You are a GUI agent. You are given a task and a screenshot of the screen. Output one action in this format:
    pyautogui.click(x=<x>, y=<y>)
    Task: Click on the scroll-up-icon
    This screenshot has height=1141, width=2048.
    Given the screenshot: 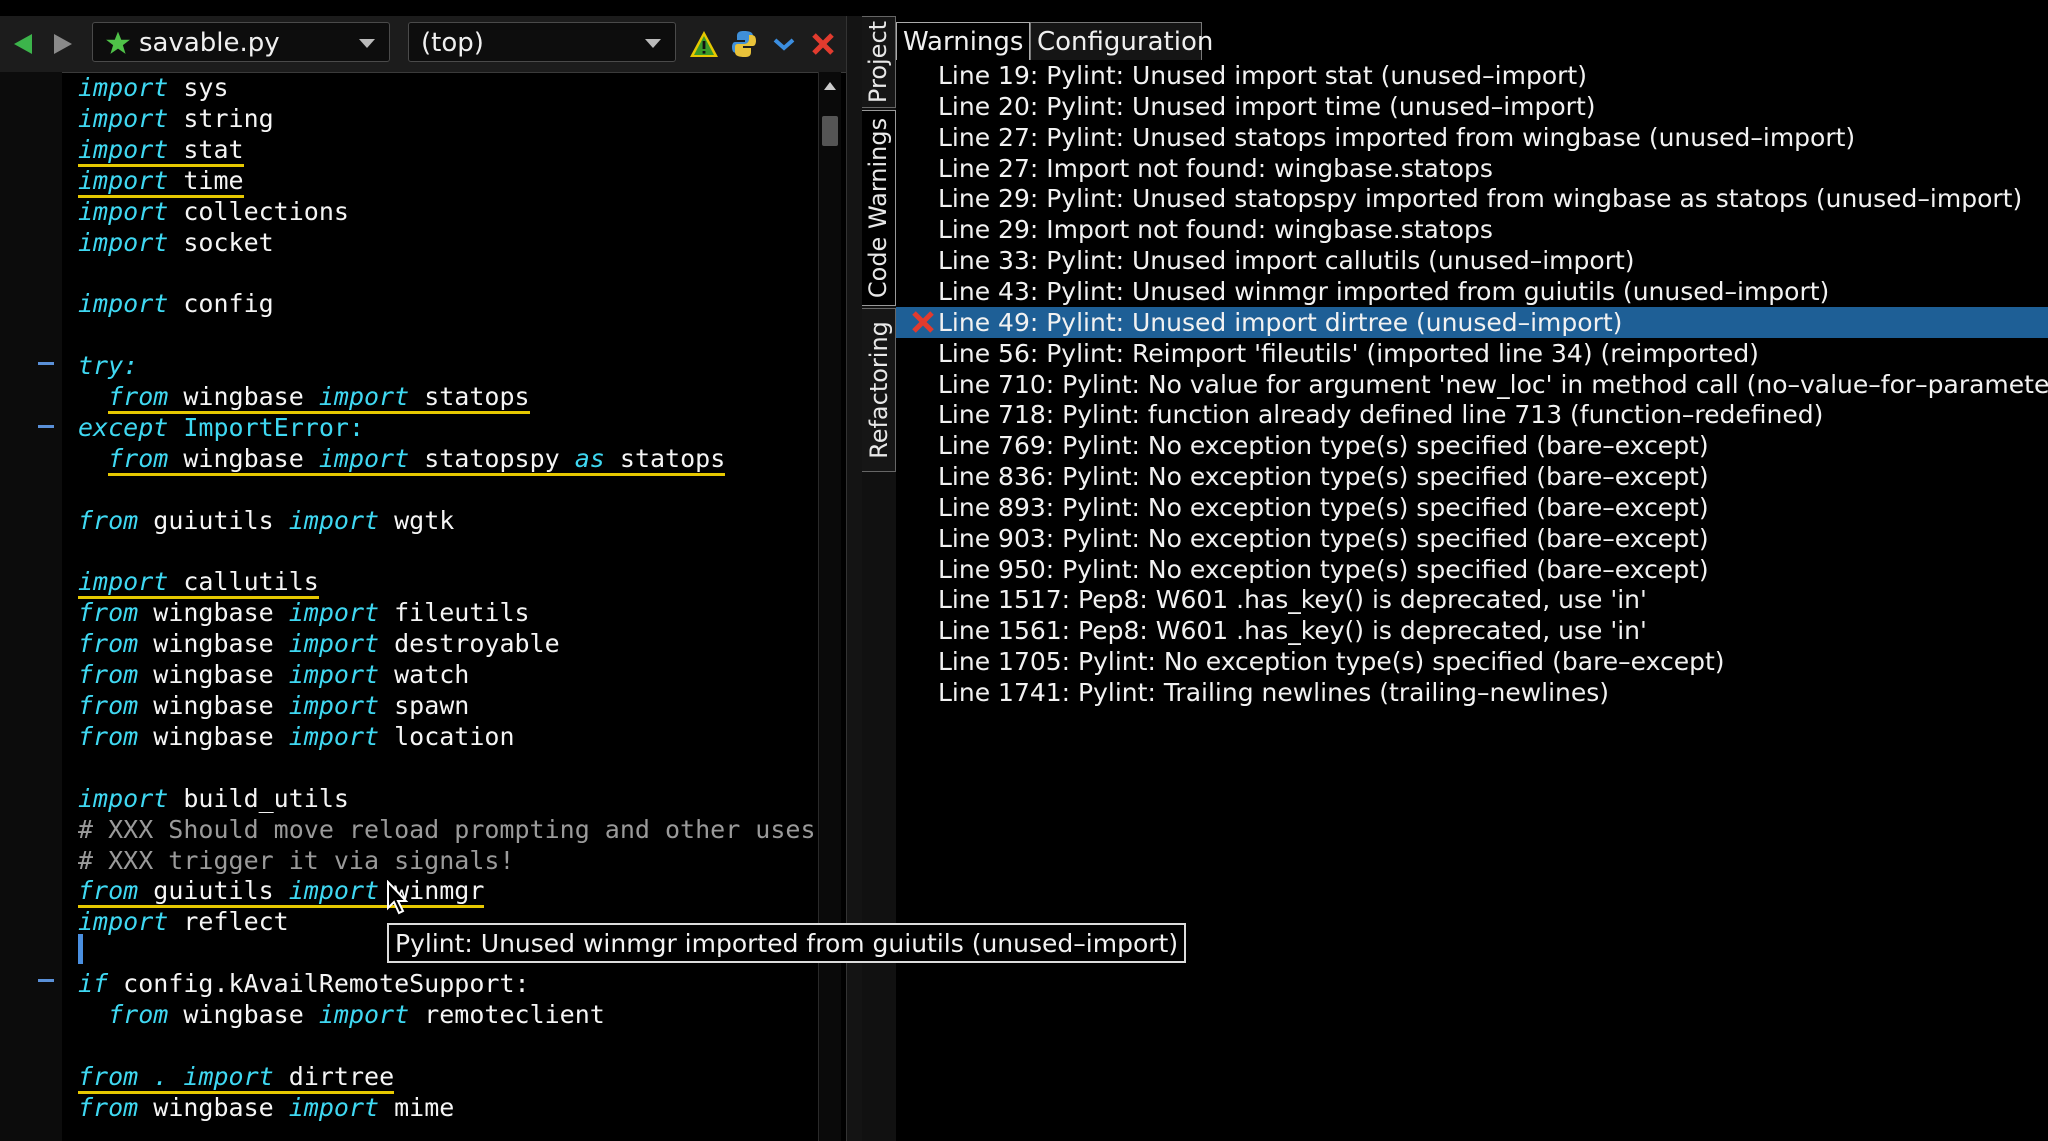 What is the action you would take?
    pyautogui.click(x=830, y=86)
    